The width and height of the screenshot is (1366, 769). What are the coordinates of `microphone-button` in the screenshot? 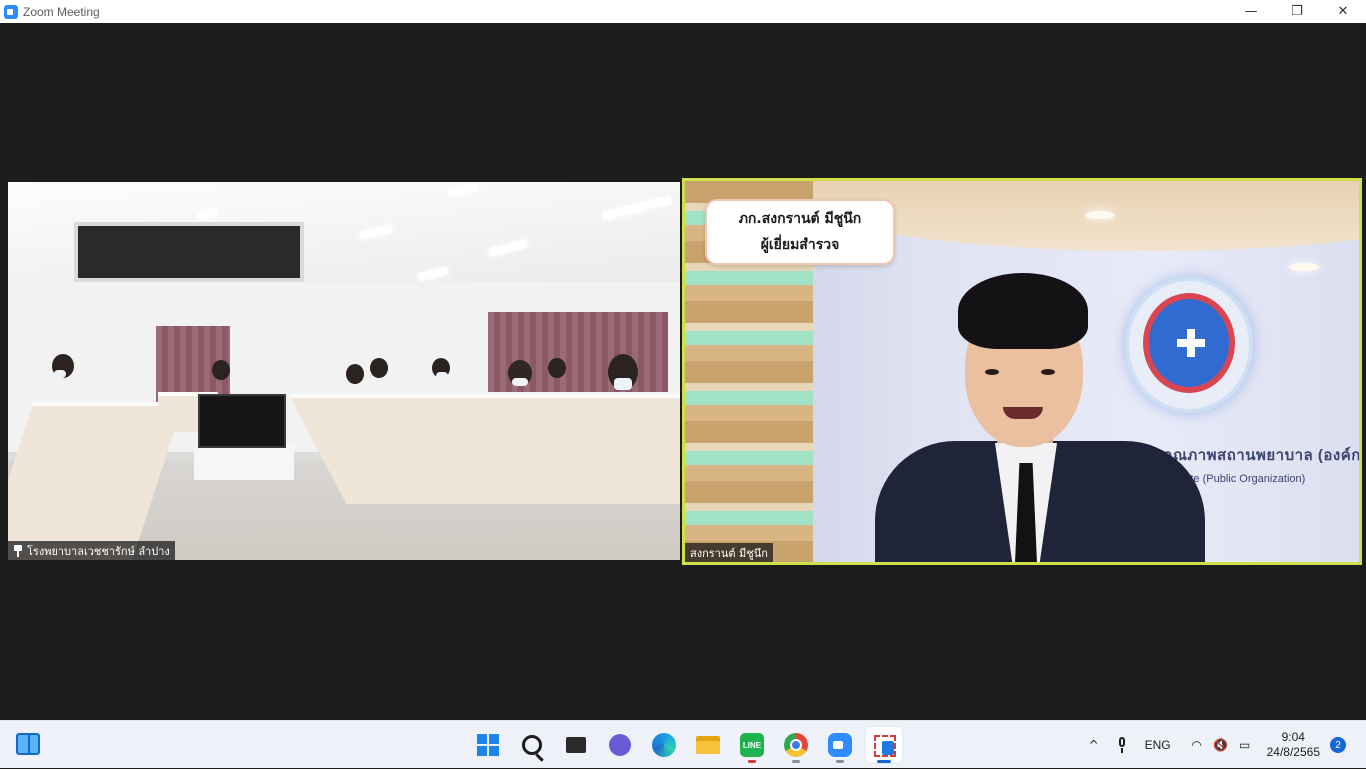 It's located at (1122, 745).